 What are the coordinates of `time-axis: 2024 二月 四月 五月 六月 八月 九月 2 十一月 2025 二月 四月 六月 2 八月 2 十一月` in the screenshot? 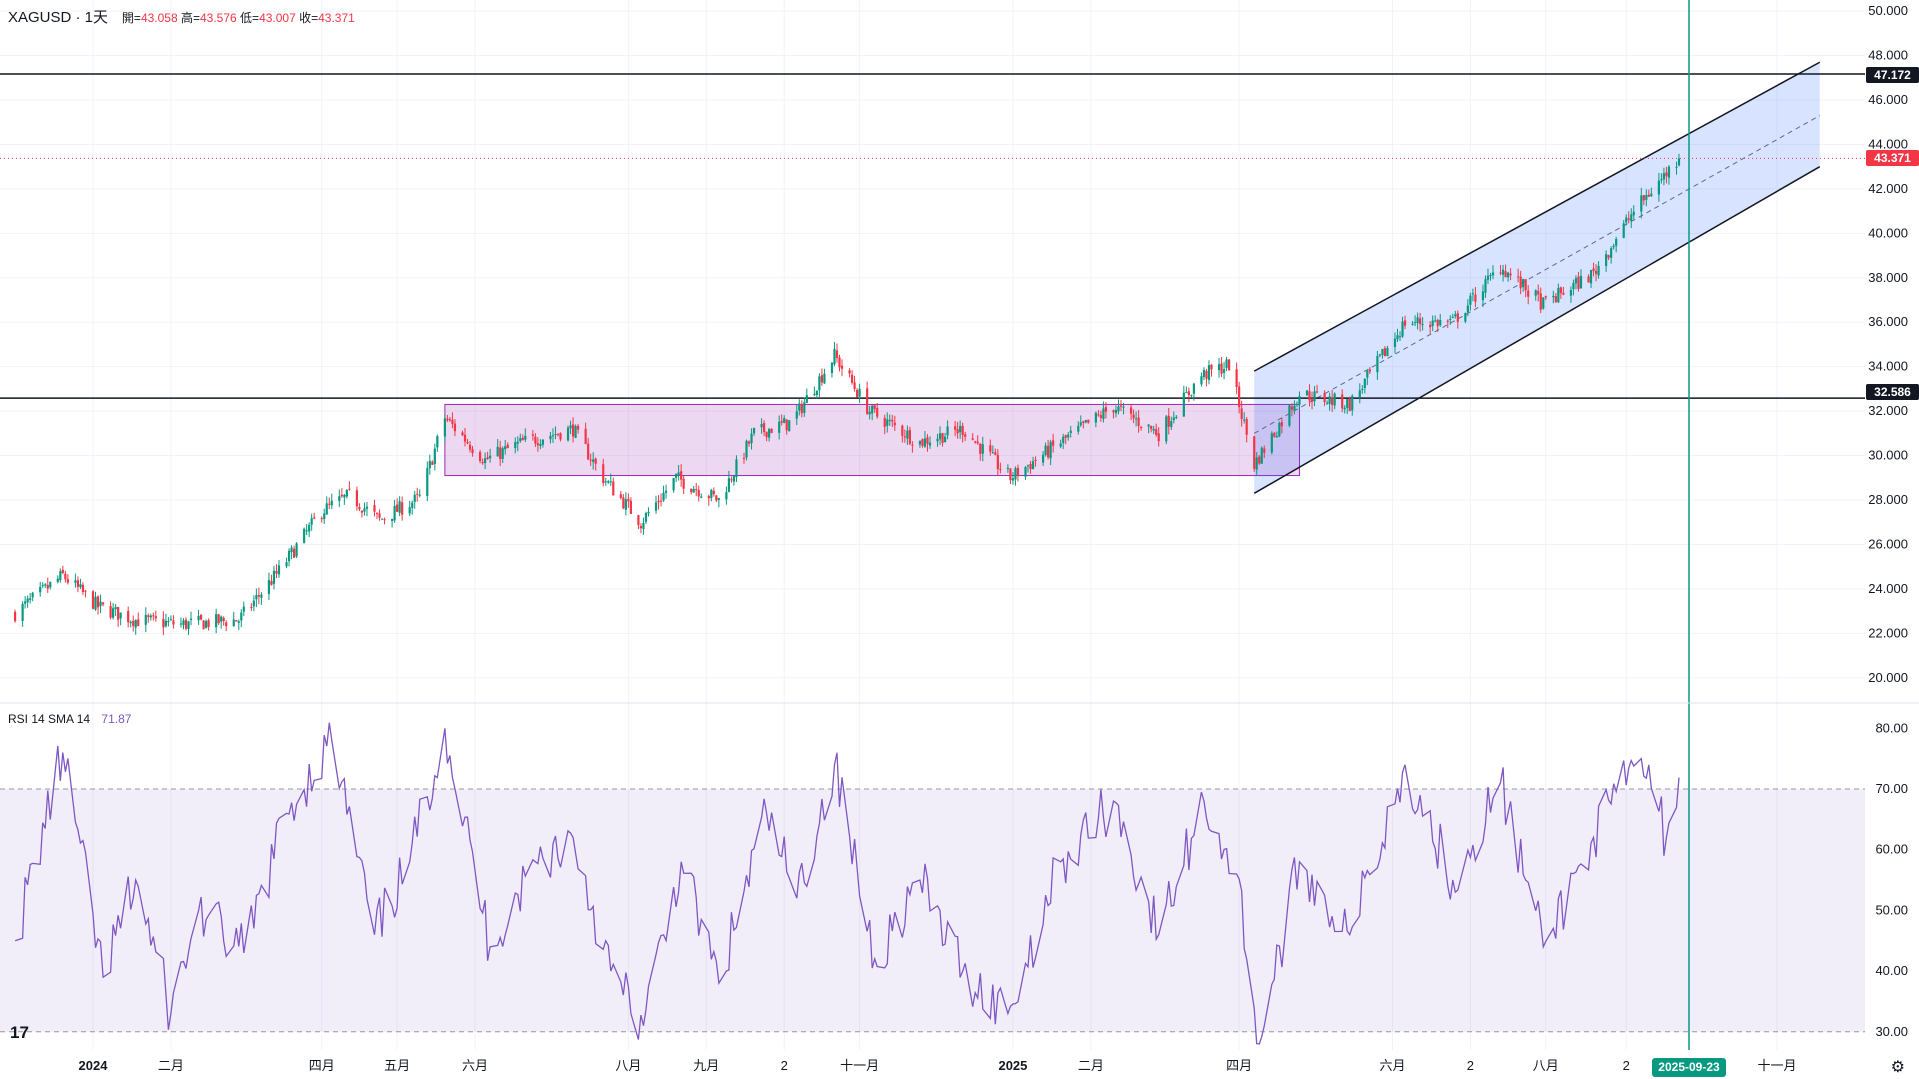 It's located at (938, 1065).